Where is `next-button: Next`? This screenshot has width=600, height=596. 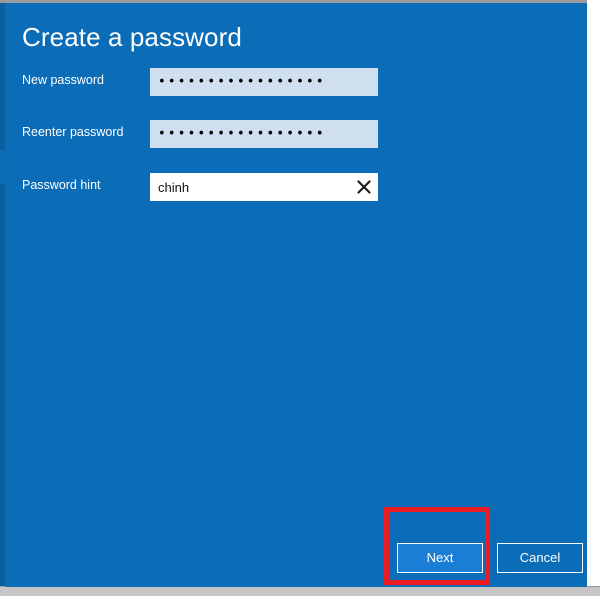 next-button: Next is located at coordinates (440, 558).